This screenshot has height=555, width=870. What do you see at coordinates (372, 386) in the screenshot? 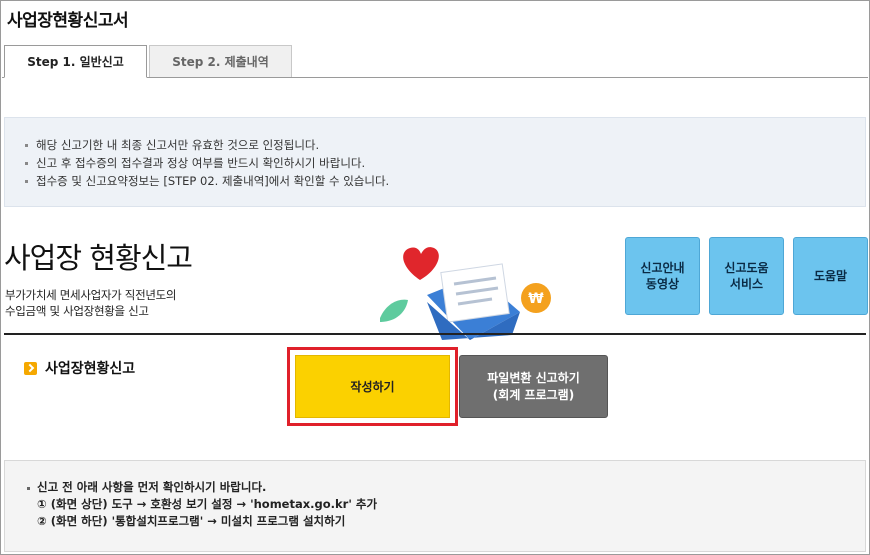
I see `write-button: 작성하기` at bounding box center [372, 386].